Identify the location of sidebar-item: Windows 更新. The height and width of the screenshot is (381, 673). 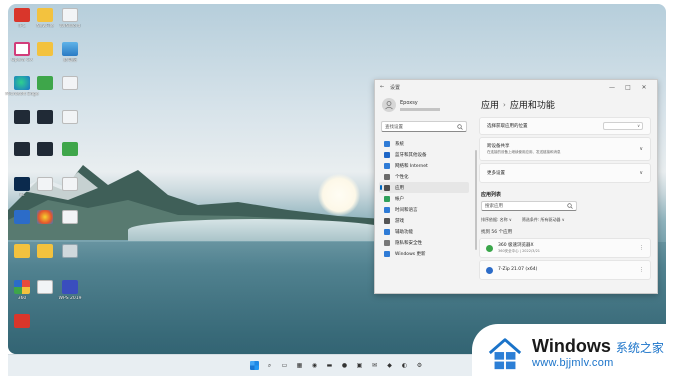
(424, 253).